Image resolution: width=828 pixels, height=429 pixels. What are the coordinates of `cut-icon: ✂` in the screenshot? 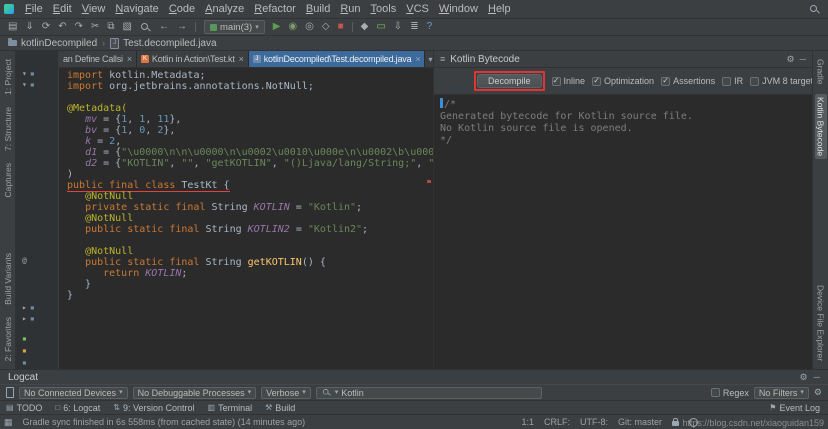 It's located at (95, 27).